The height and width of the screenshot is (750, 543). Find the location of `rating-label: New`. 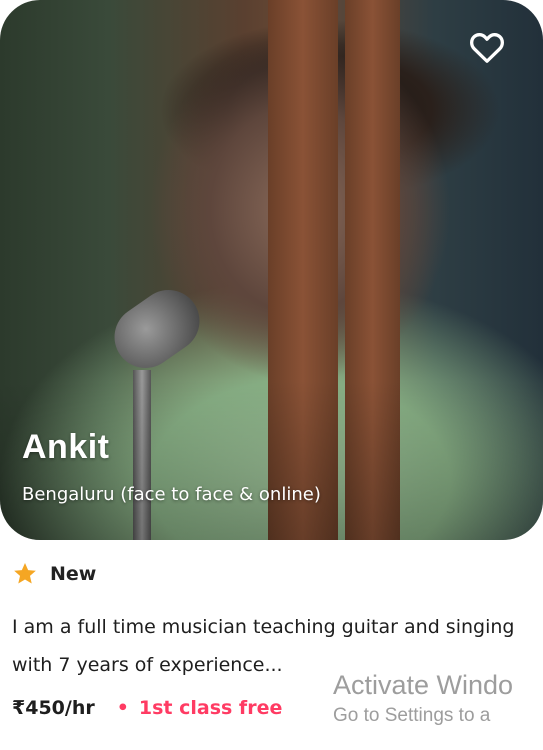

rating-label: New is located at coordinates (73, 574).